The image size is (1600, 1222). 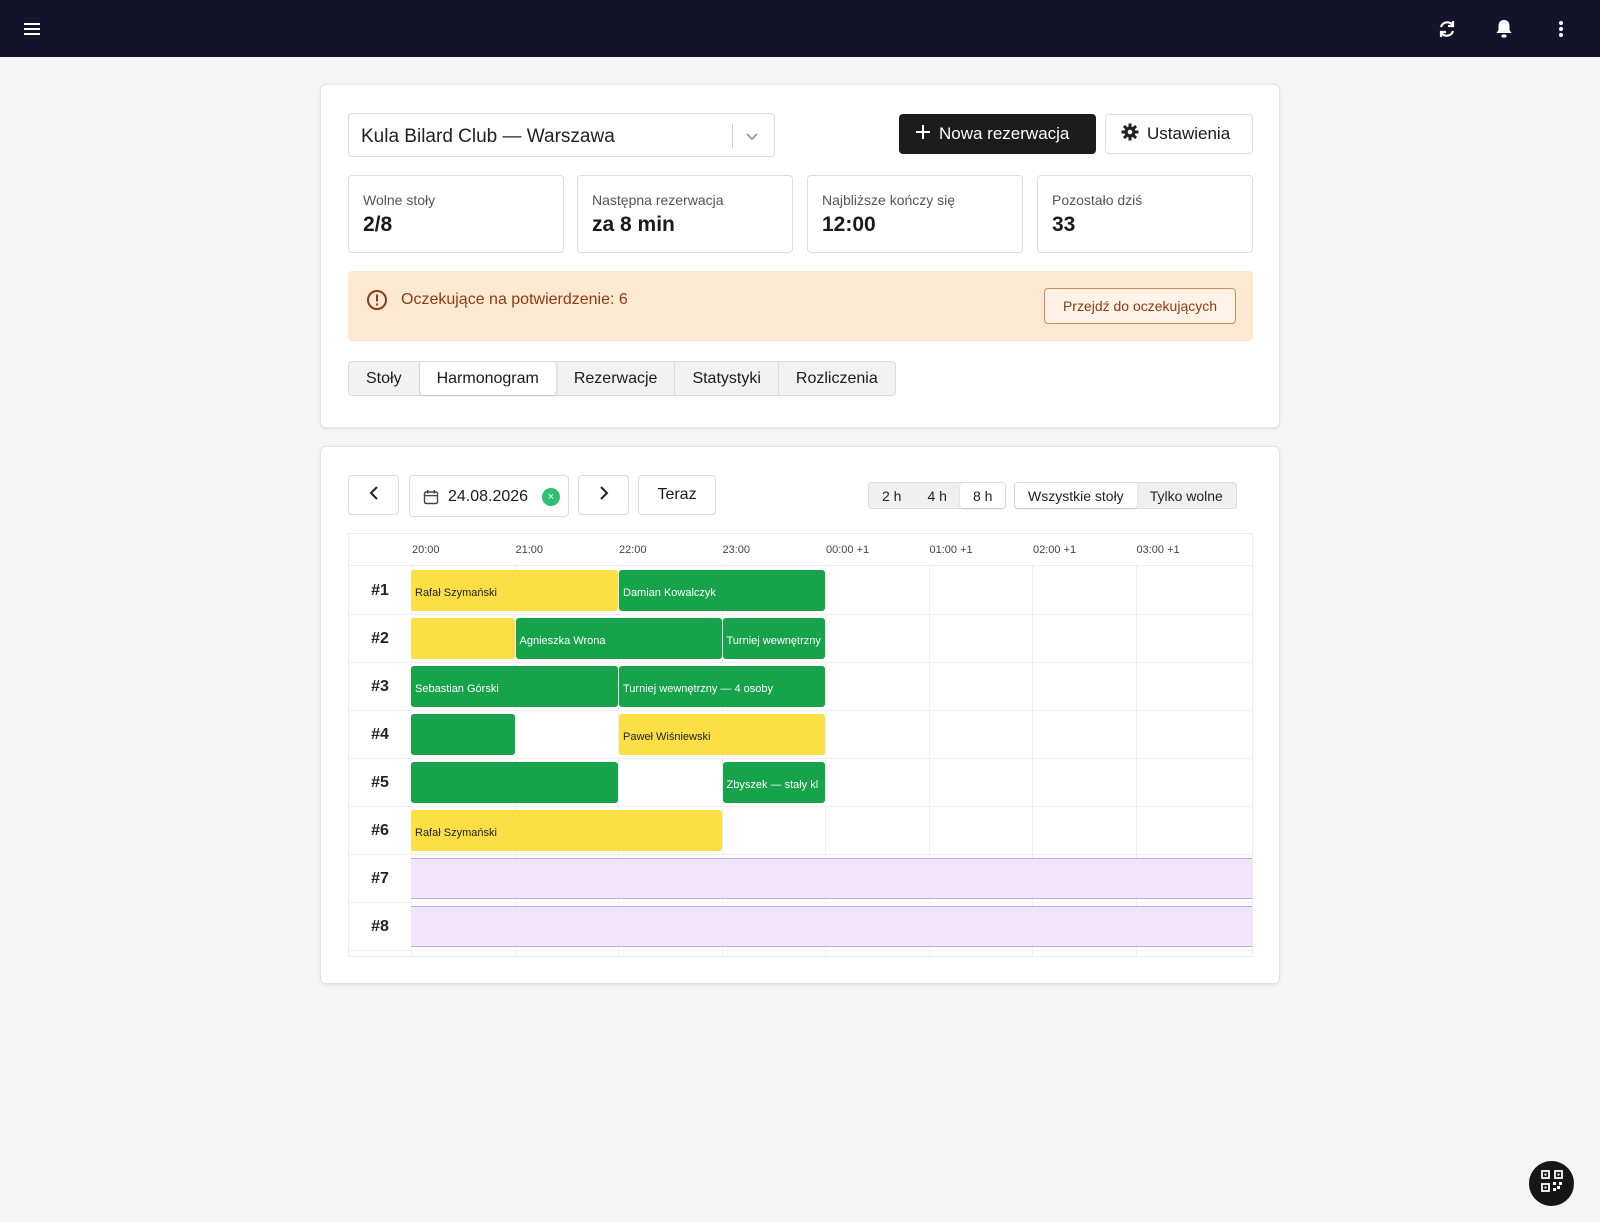 I want to click on stat-value: 12:00, so click(x=849, y=224).